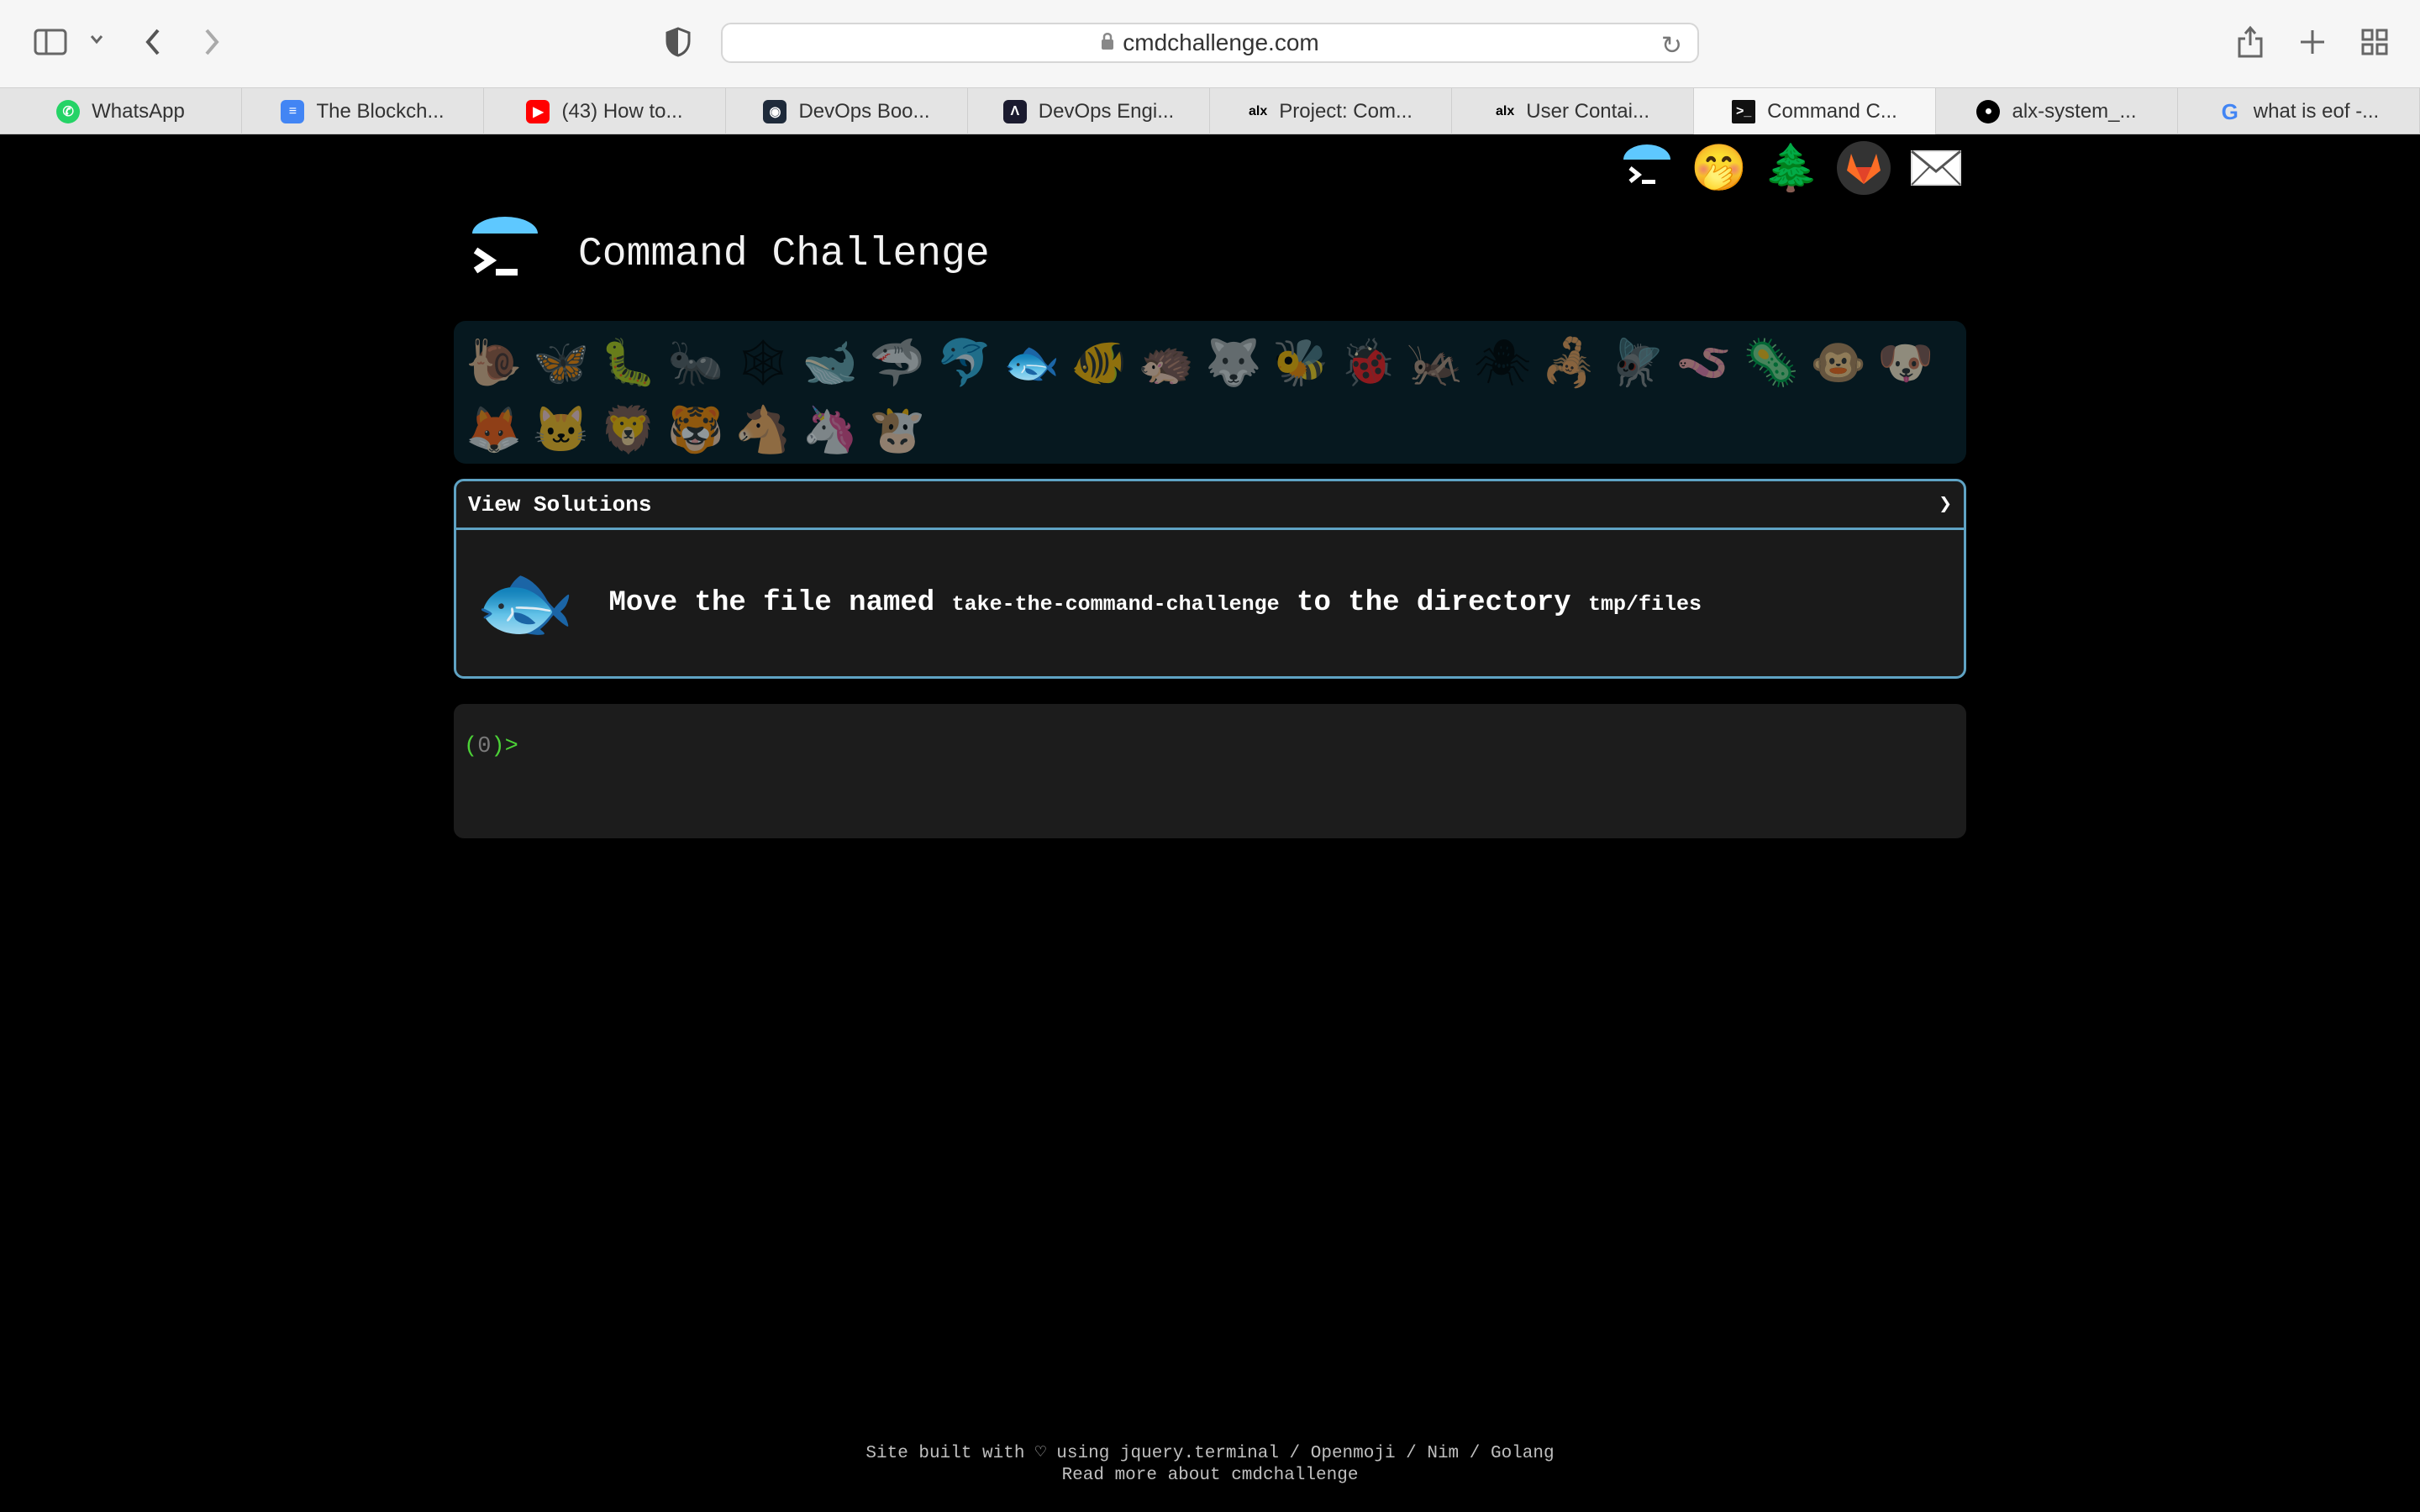 This screenshot has width=2420, height=1512. I want to click on challenge-animal-icon: 🐯, so click(695, 430).